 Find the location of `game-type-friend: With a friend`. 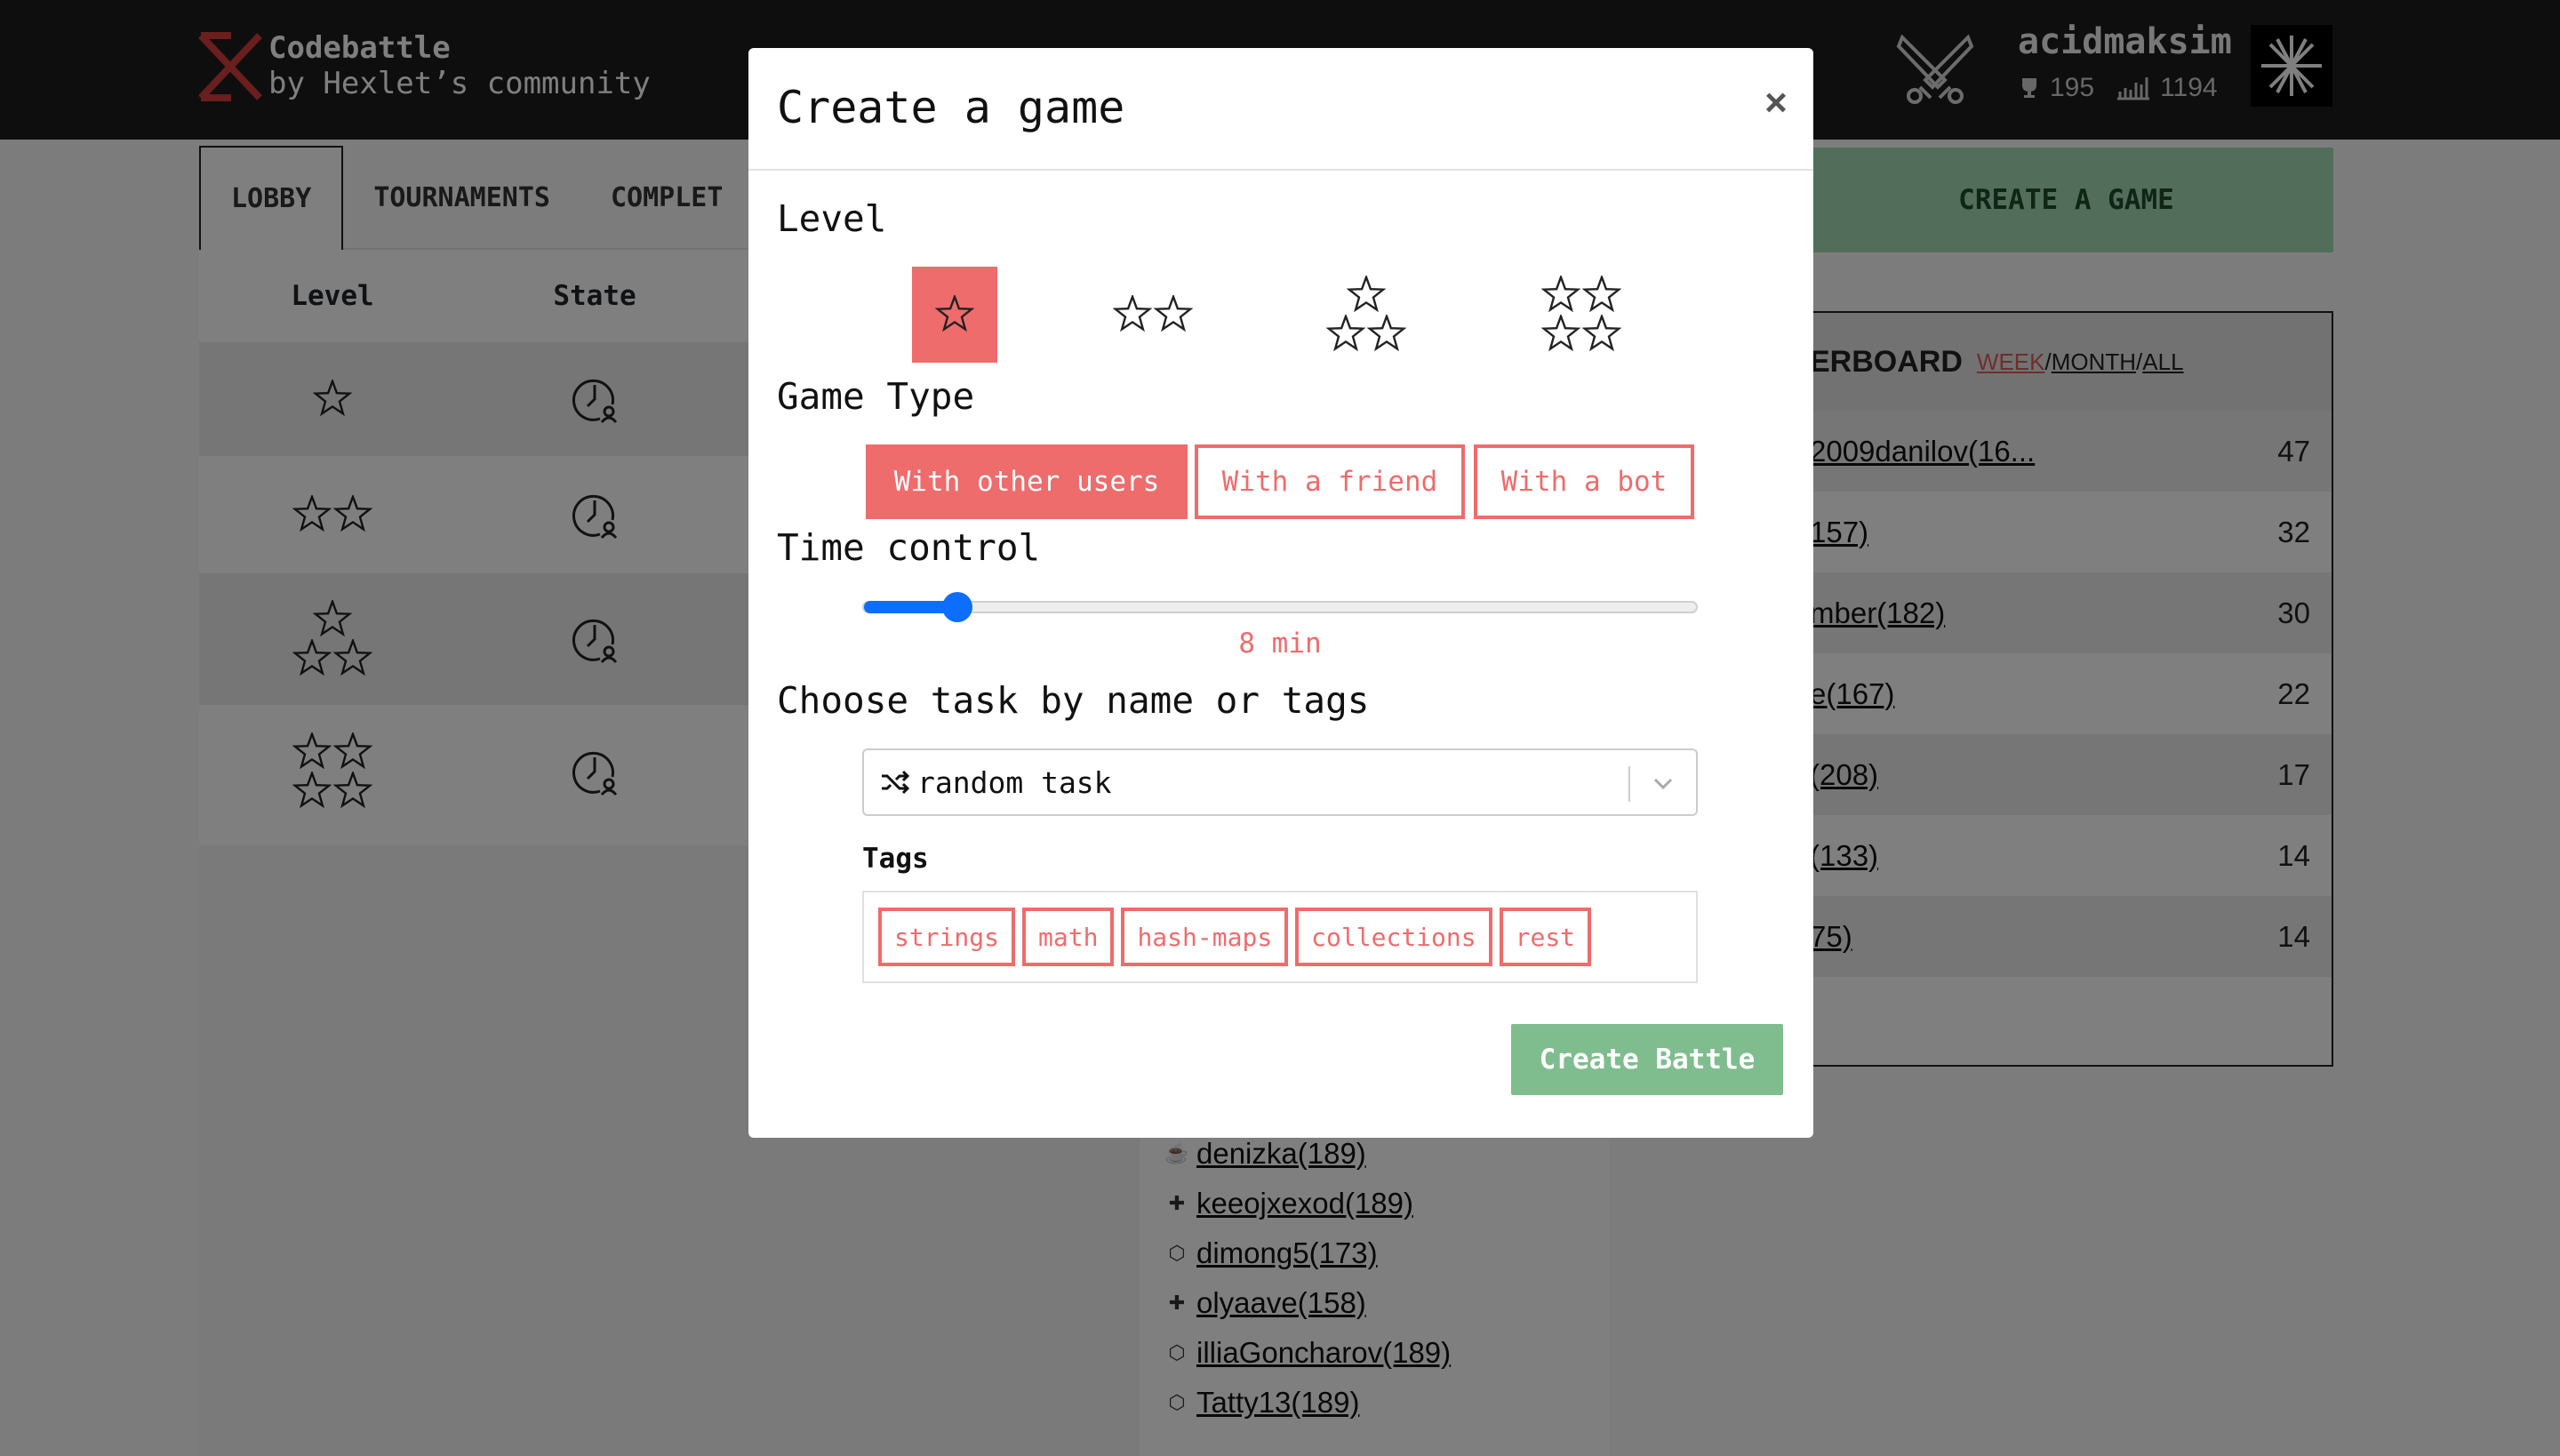

game-type-friend: With a friend is located at coordinates (1330, 481).